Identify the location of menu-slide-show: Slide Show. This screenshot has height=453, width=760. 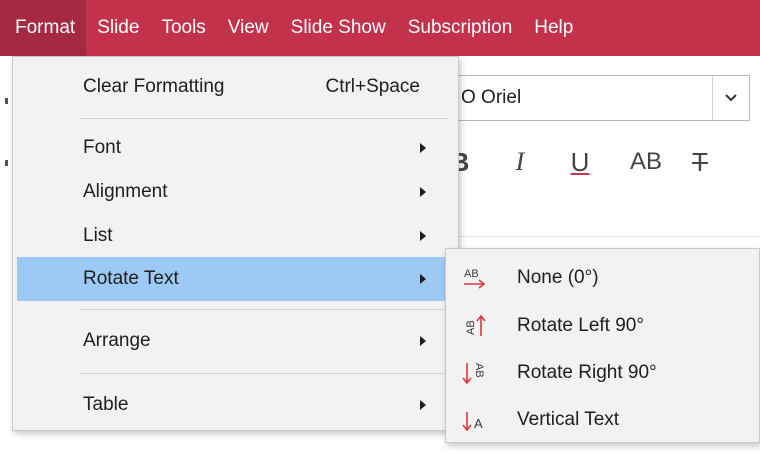
(338, 28).